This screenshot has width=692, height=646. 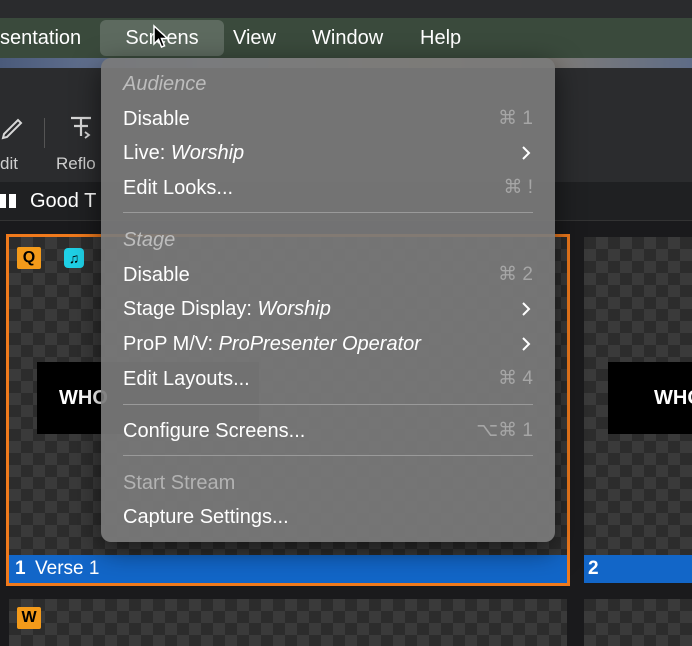 What do you see at coordinates (328, 153) in the screenshot?
I see `menu-item-live: Live: Worship` at bounding box center [328, 153].